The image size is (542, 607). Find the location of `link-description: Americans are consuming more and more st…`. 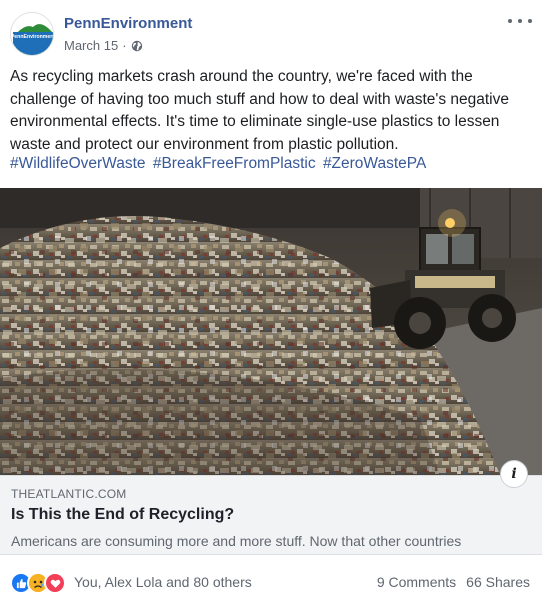

link-description: Americans are consuming more and more st… is located at coordinates (236, 541).